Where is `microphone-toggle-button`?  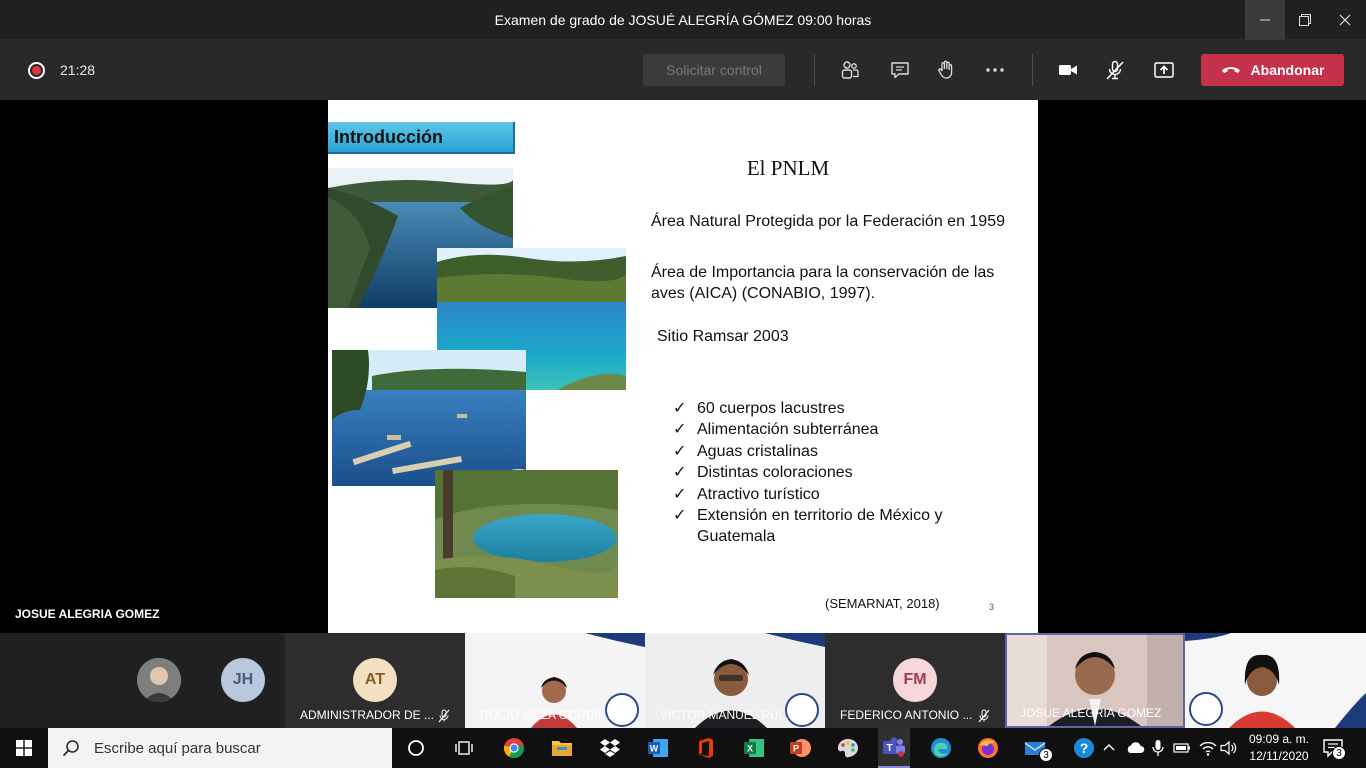
microphone-toggle-button is located at coordinates (1115, 70).